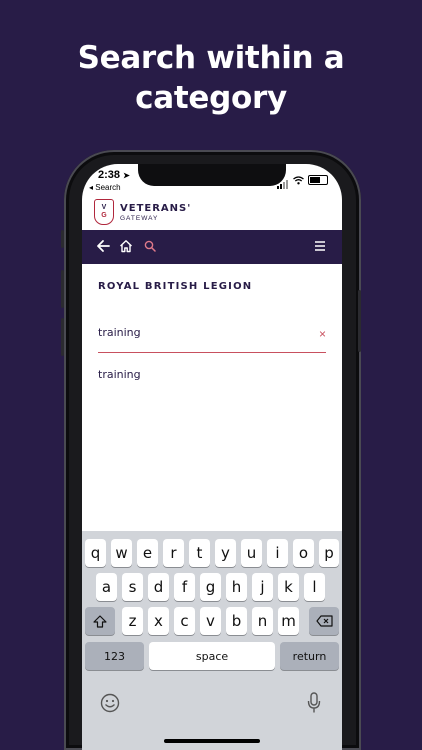 Image resolution: width=422 pixels, height=750 pixels. What do you see at coordinates (314, 587) in the screenshot?
I see `key-l: l` at bounding box center [314, 587].